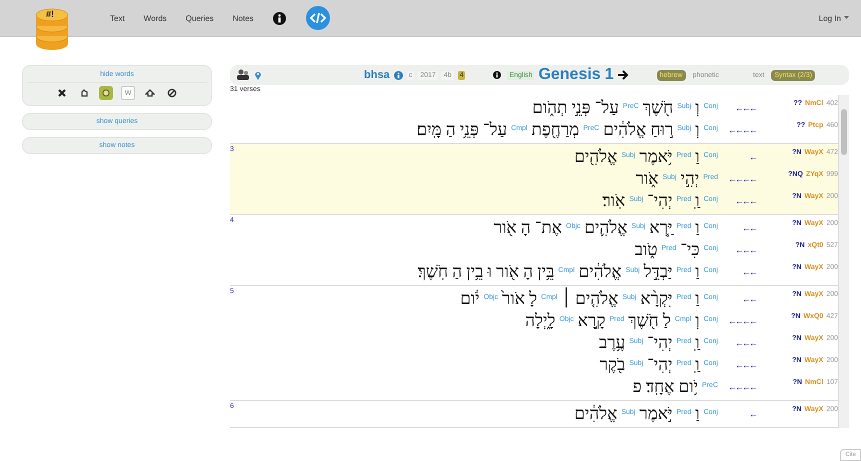 The height and width of the screenshot is (461, 861). What do you see at coordinates (606, 228) in the screenshot?
I see `hebrew-phrase: אֱלֹהִ֛ים` at bounding box center [606, 228].